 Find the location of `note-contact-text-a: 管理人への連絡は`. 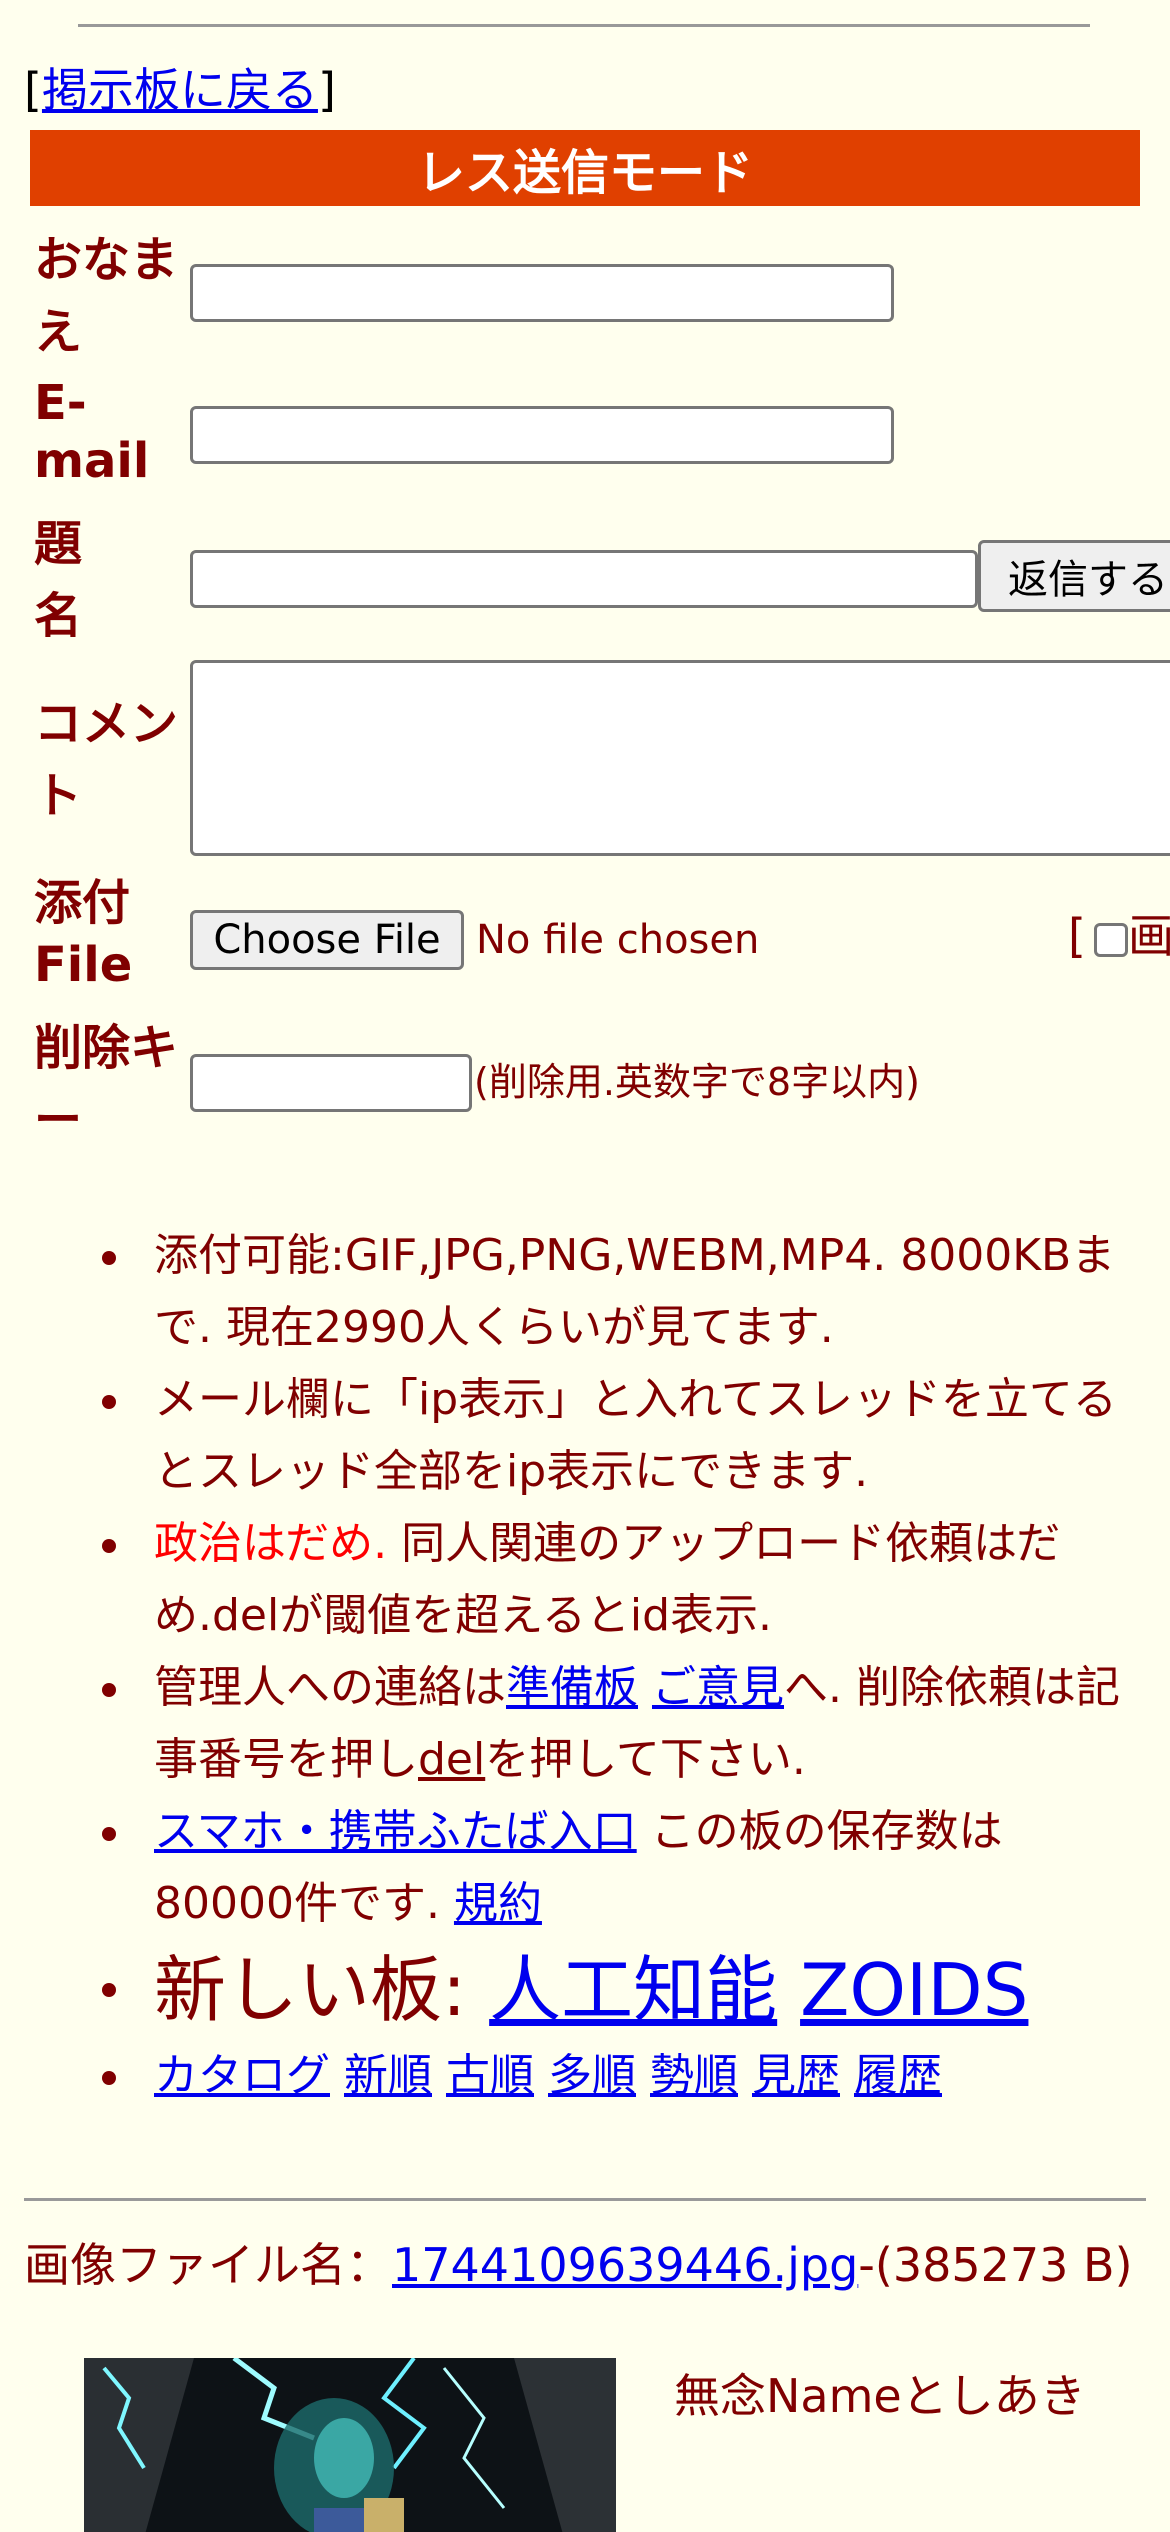

note-contact-text-a: 管理人への連絡は is located at coordinates (330, 1687).